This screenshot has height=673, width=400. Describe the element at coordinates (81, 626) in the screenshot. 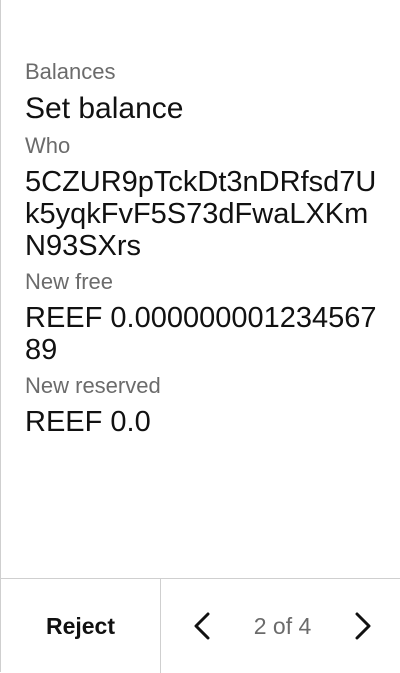

I see `reject-button: Reject` at that location.